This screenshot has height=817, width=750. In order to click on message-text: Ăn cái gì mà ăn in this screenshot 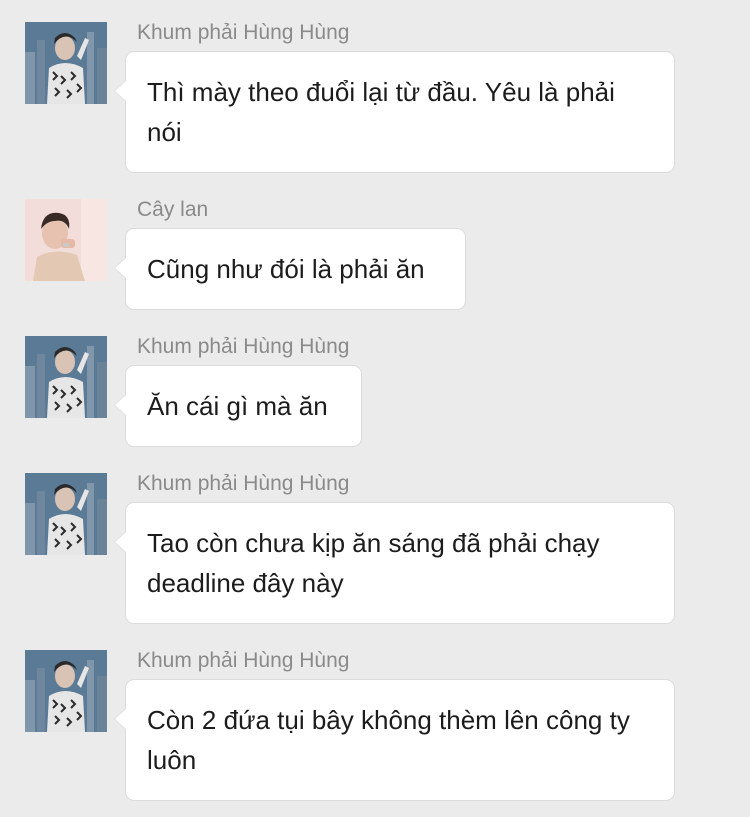, I will do `click(237, 406)`.